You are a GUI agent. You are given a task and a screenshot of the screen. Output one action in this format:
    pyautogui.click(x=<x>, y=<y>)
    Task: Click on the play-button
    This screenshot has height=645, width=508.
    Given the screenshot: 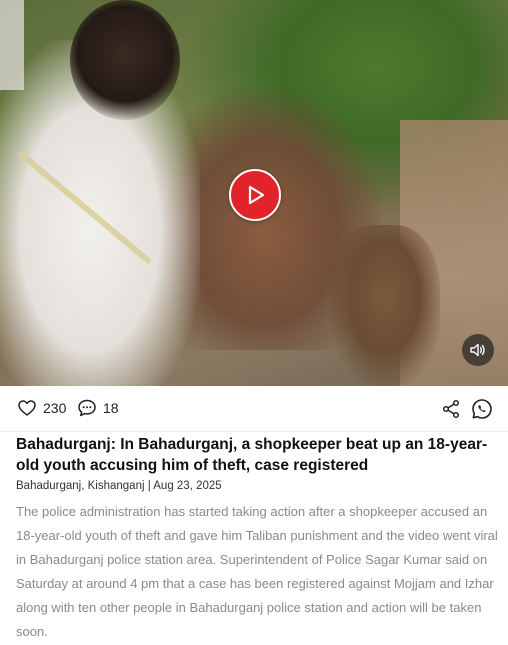 What is the action you would take?
    pyautogui.click(x=255, y=195)
    